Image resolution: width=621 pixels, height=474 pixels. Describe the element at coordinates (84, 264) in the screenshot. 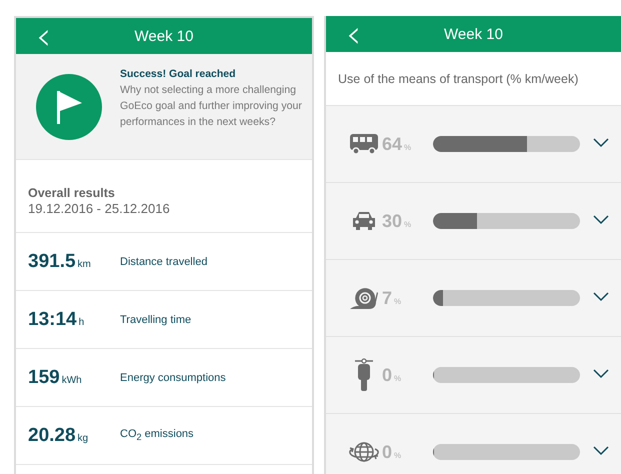

I see `stat-unit: km` at that location.